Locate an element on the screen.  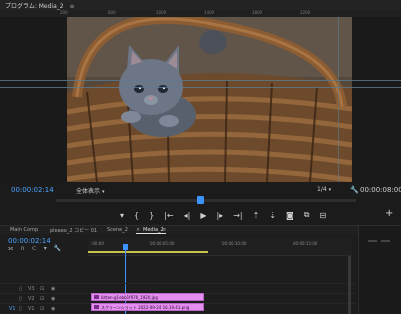
playhead-handle is located at coordinates (200, 200).